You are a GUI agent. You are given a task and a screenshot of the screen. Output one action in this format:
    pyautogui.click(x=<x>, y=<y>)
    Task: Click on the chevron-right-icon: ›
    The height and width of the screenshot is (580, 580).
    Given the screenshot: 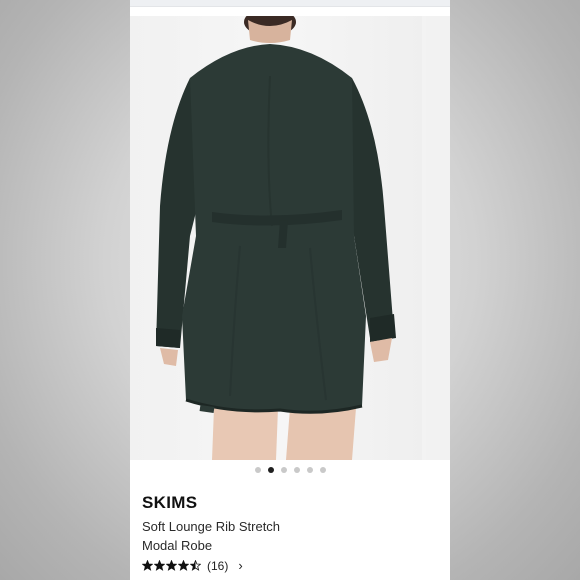 What is the action you would take?
    pyautogui.click(x=240, y=565)
    